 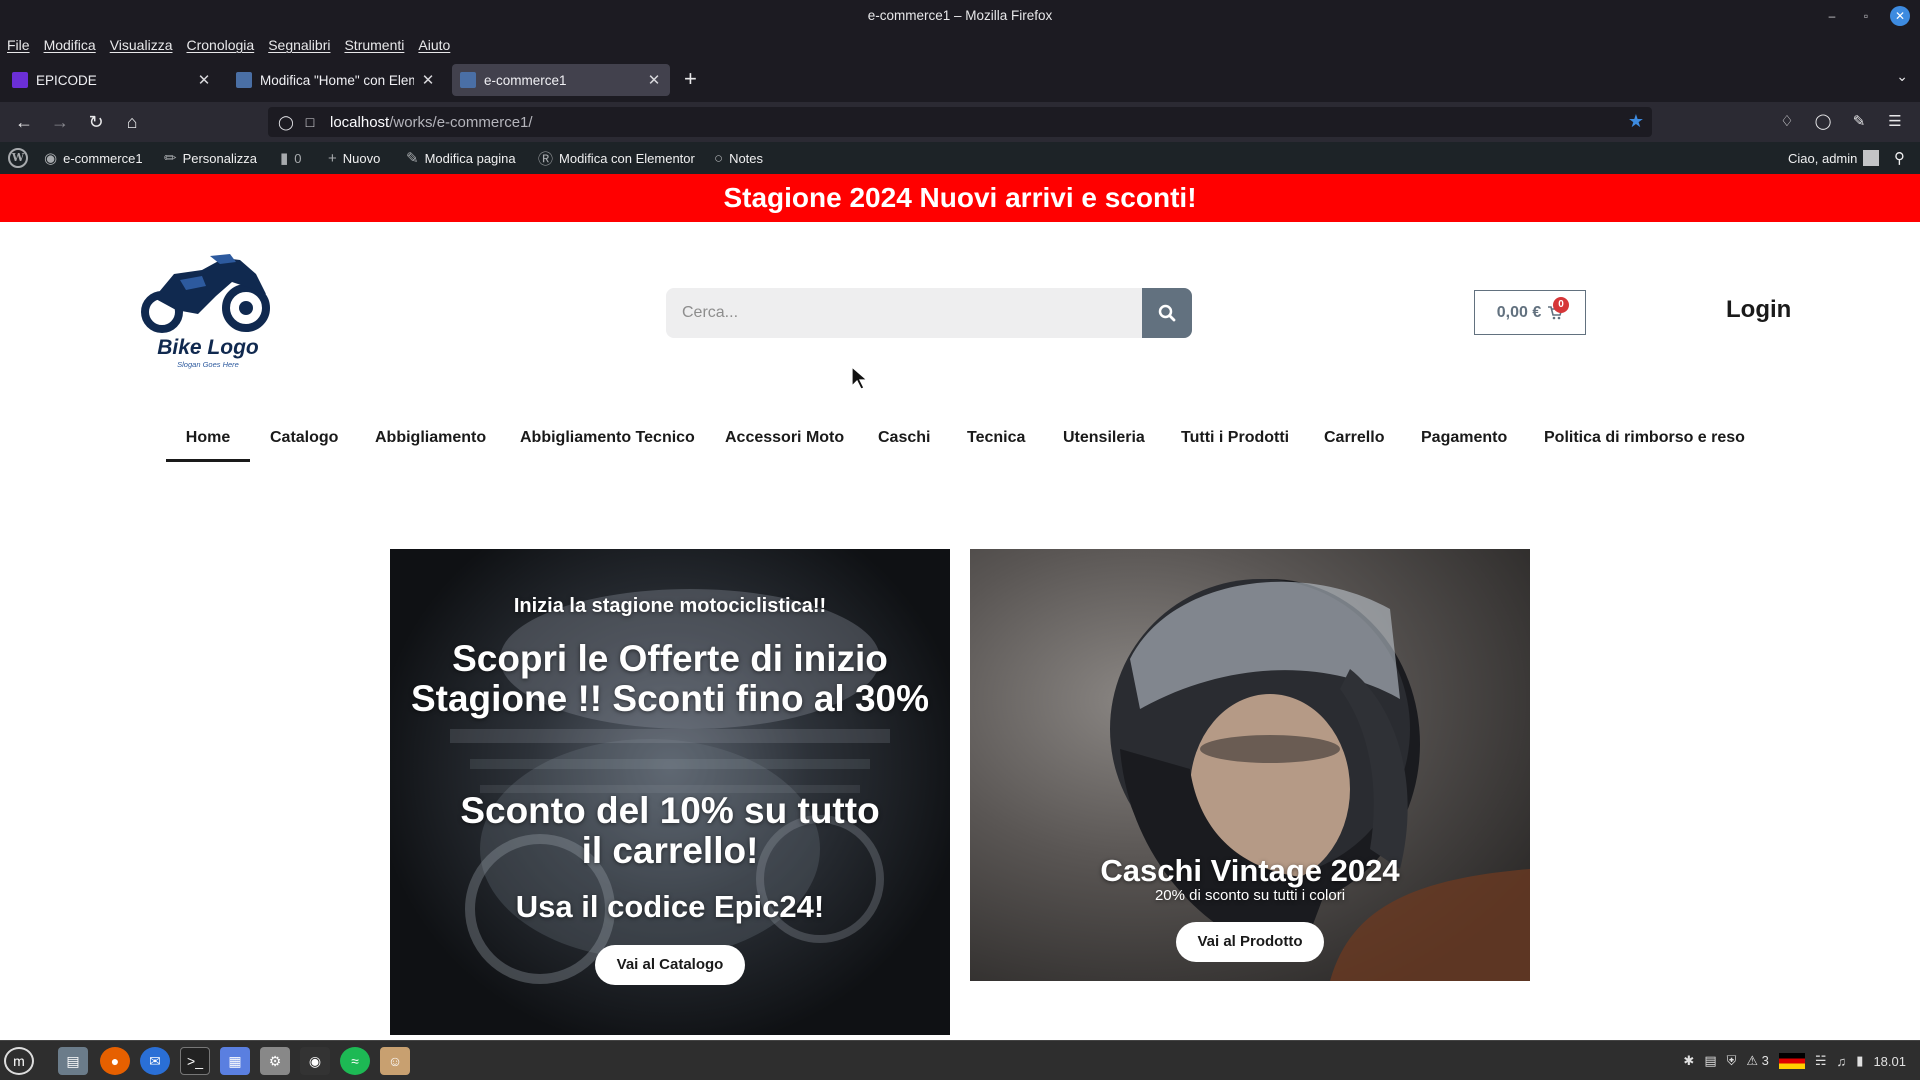 What do you see at coordinates (1902, 76) in the screenshot?
I see `list-all-tabs-icon: ⌄` at bounding box center [1902, 76].